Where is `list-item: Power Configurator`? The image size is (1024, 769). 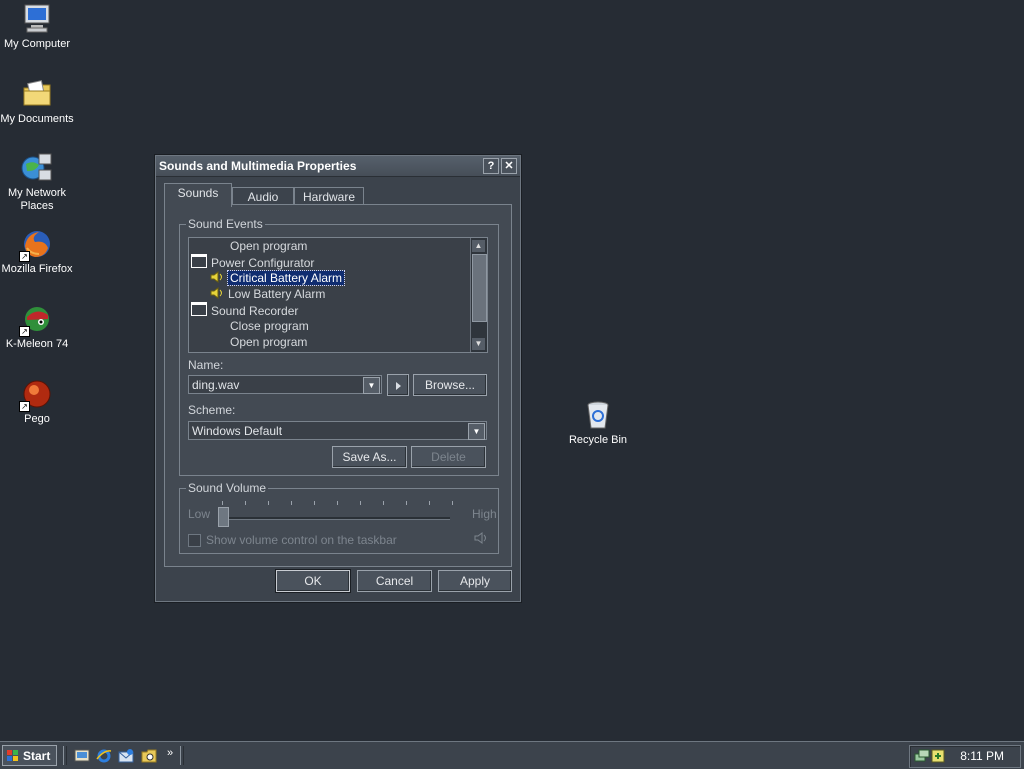
list-item: Power Configurator is located at coordinates (252, 262).